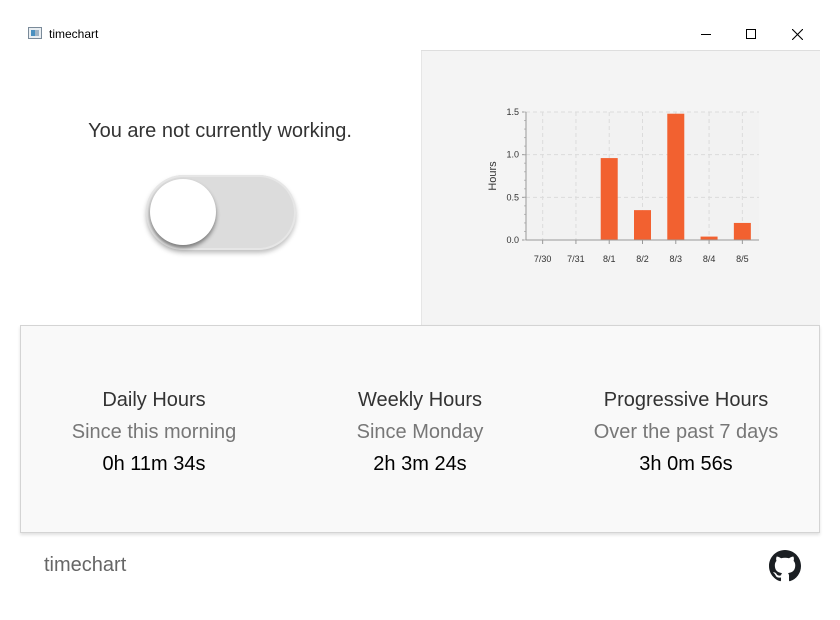  I want to click on github-icon, so click(785, 566).